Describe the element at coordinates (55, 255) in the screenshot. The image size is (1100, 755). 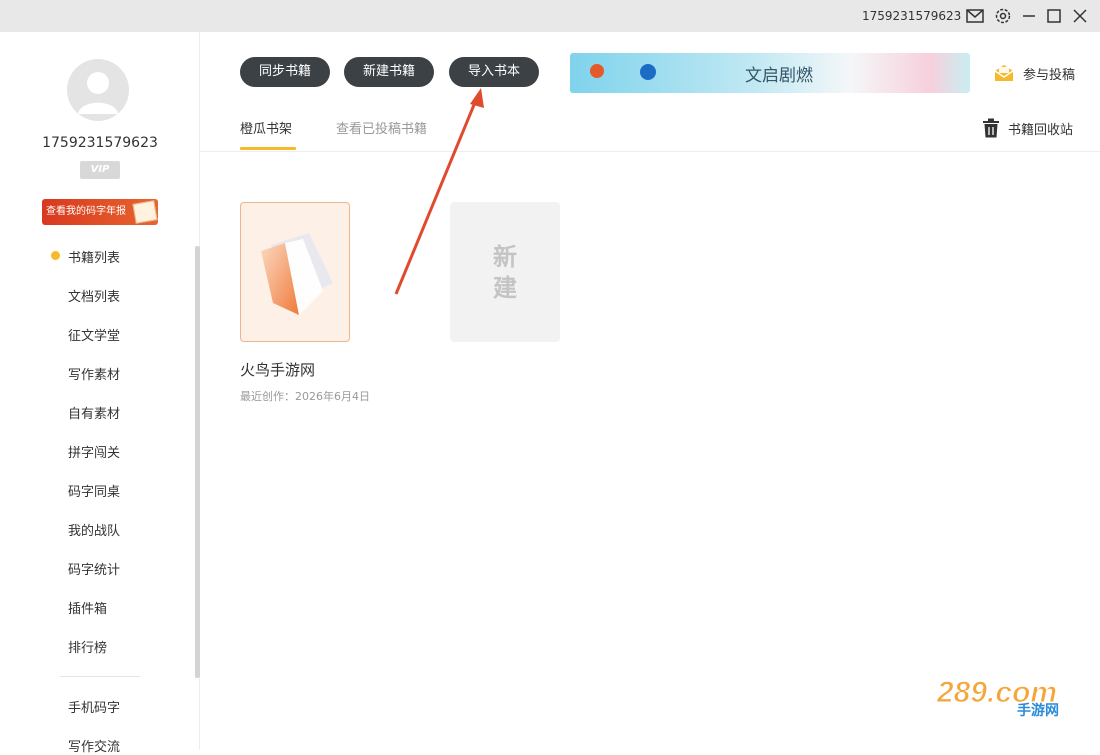
I see `active-dot-icon` at that location.